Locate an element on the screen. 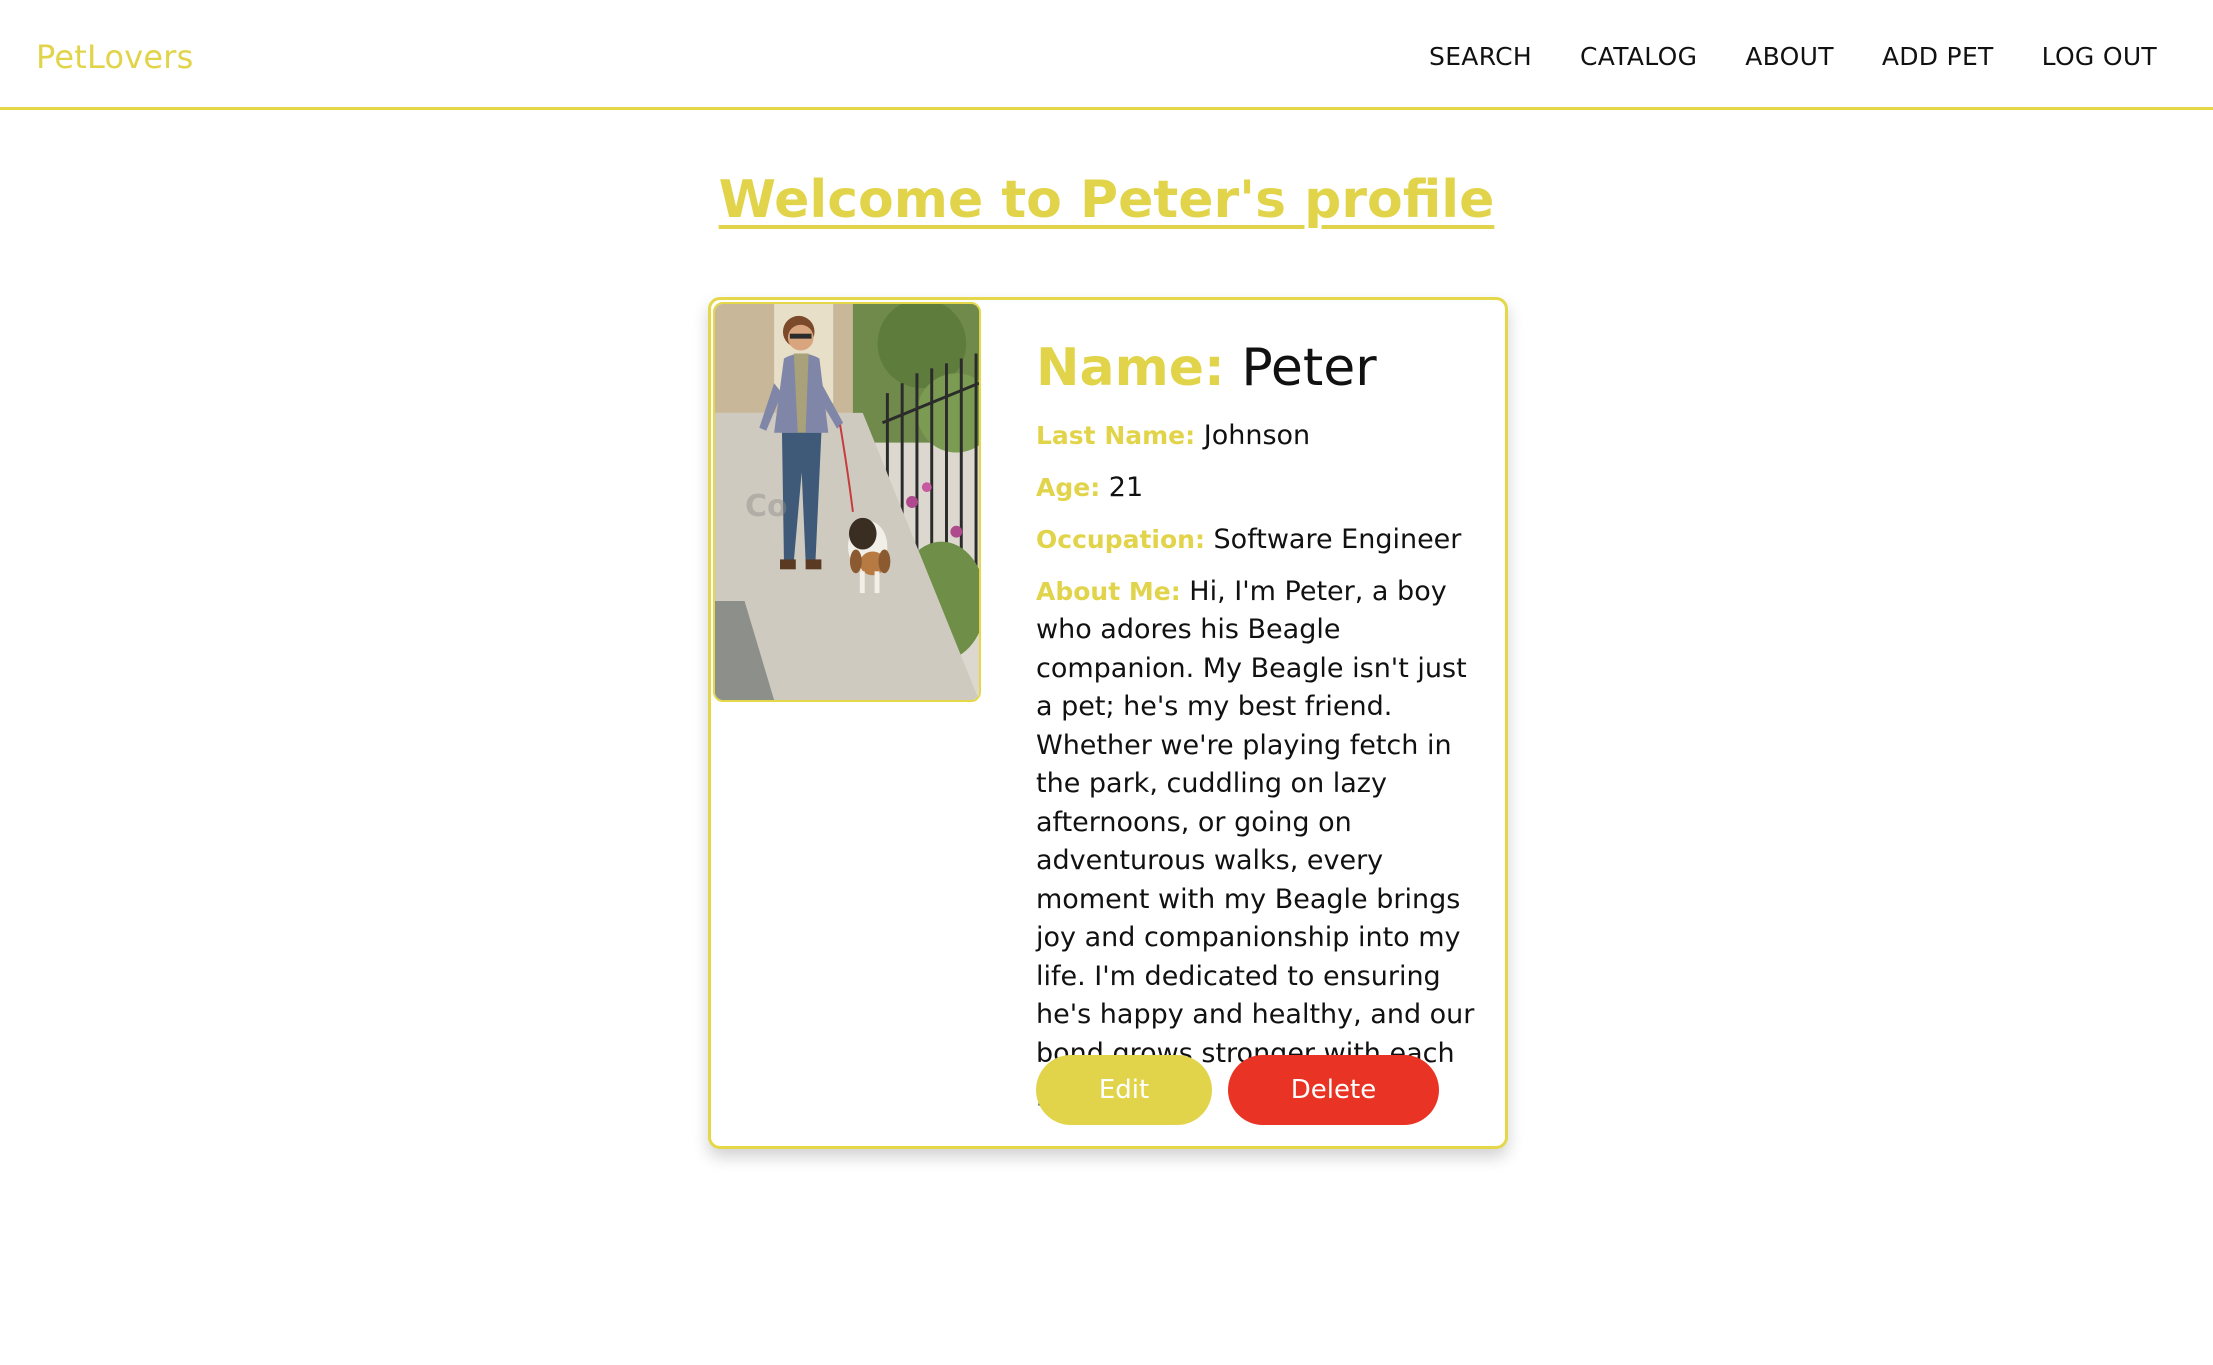 Image resolution: width=2213 pixels, height=1365 pixels. nav-search-link: SEARCH is located at coordinates (1480, 56).